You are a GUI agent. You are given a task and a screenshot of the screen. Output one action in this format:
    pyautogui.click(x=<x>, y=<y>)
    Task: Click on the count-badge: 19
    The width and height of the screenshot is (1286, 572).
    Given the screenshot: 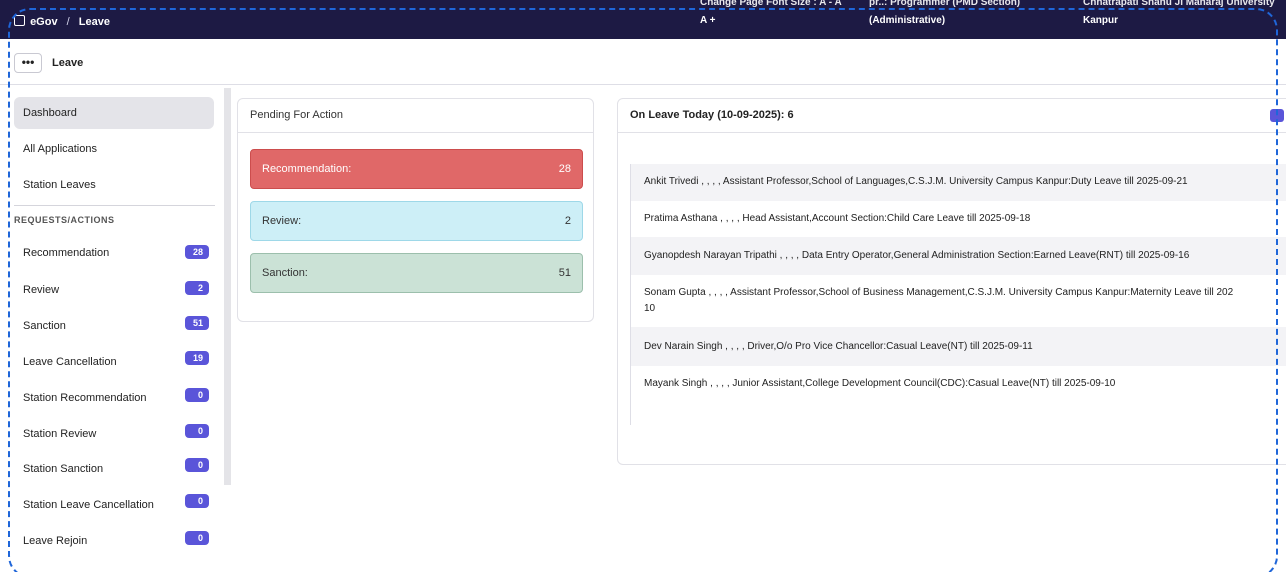 What is the action you would take?
    pyautogui.click(x=197, y=358)
    